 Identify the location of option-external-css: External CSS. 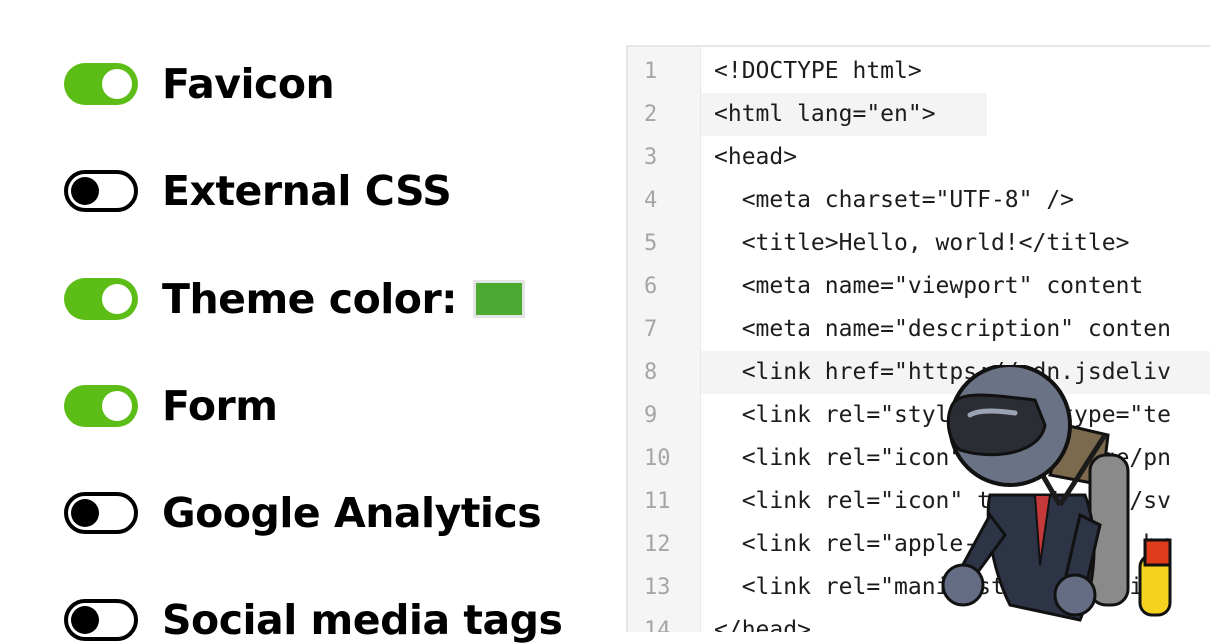
(258, 191).